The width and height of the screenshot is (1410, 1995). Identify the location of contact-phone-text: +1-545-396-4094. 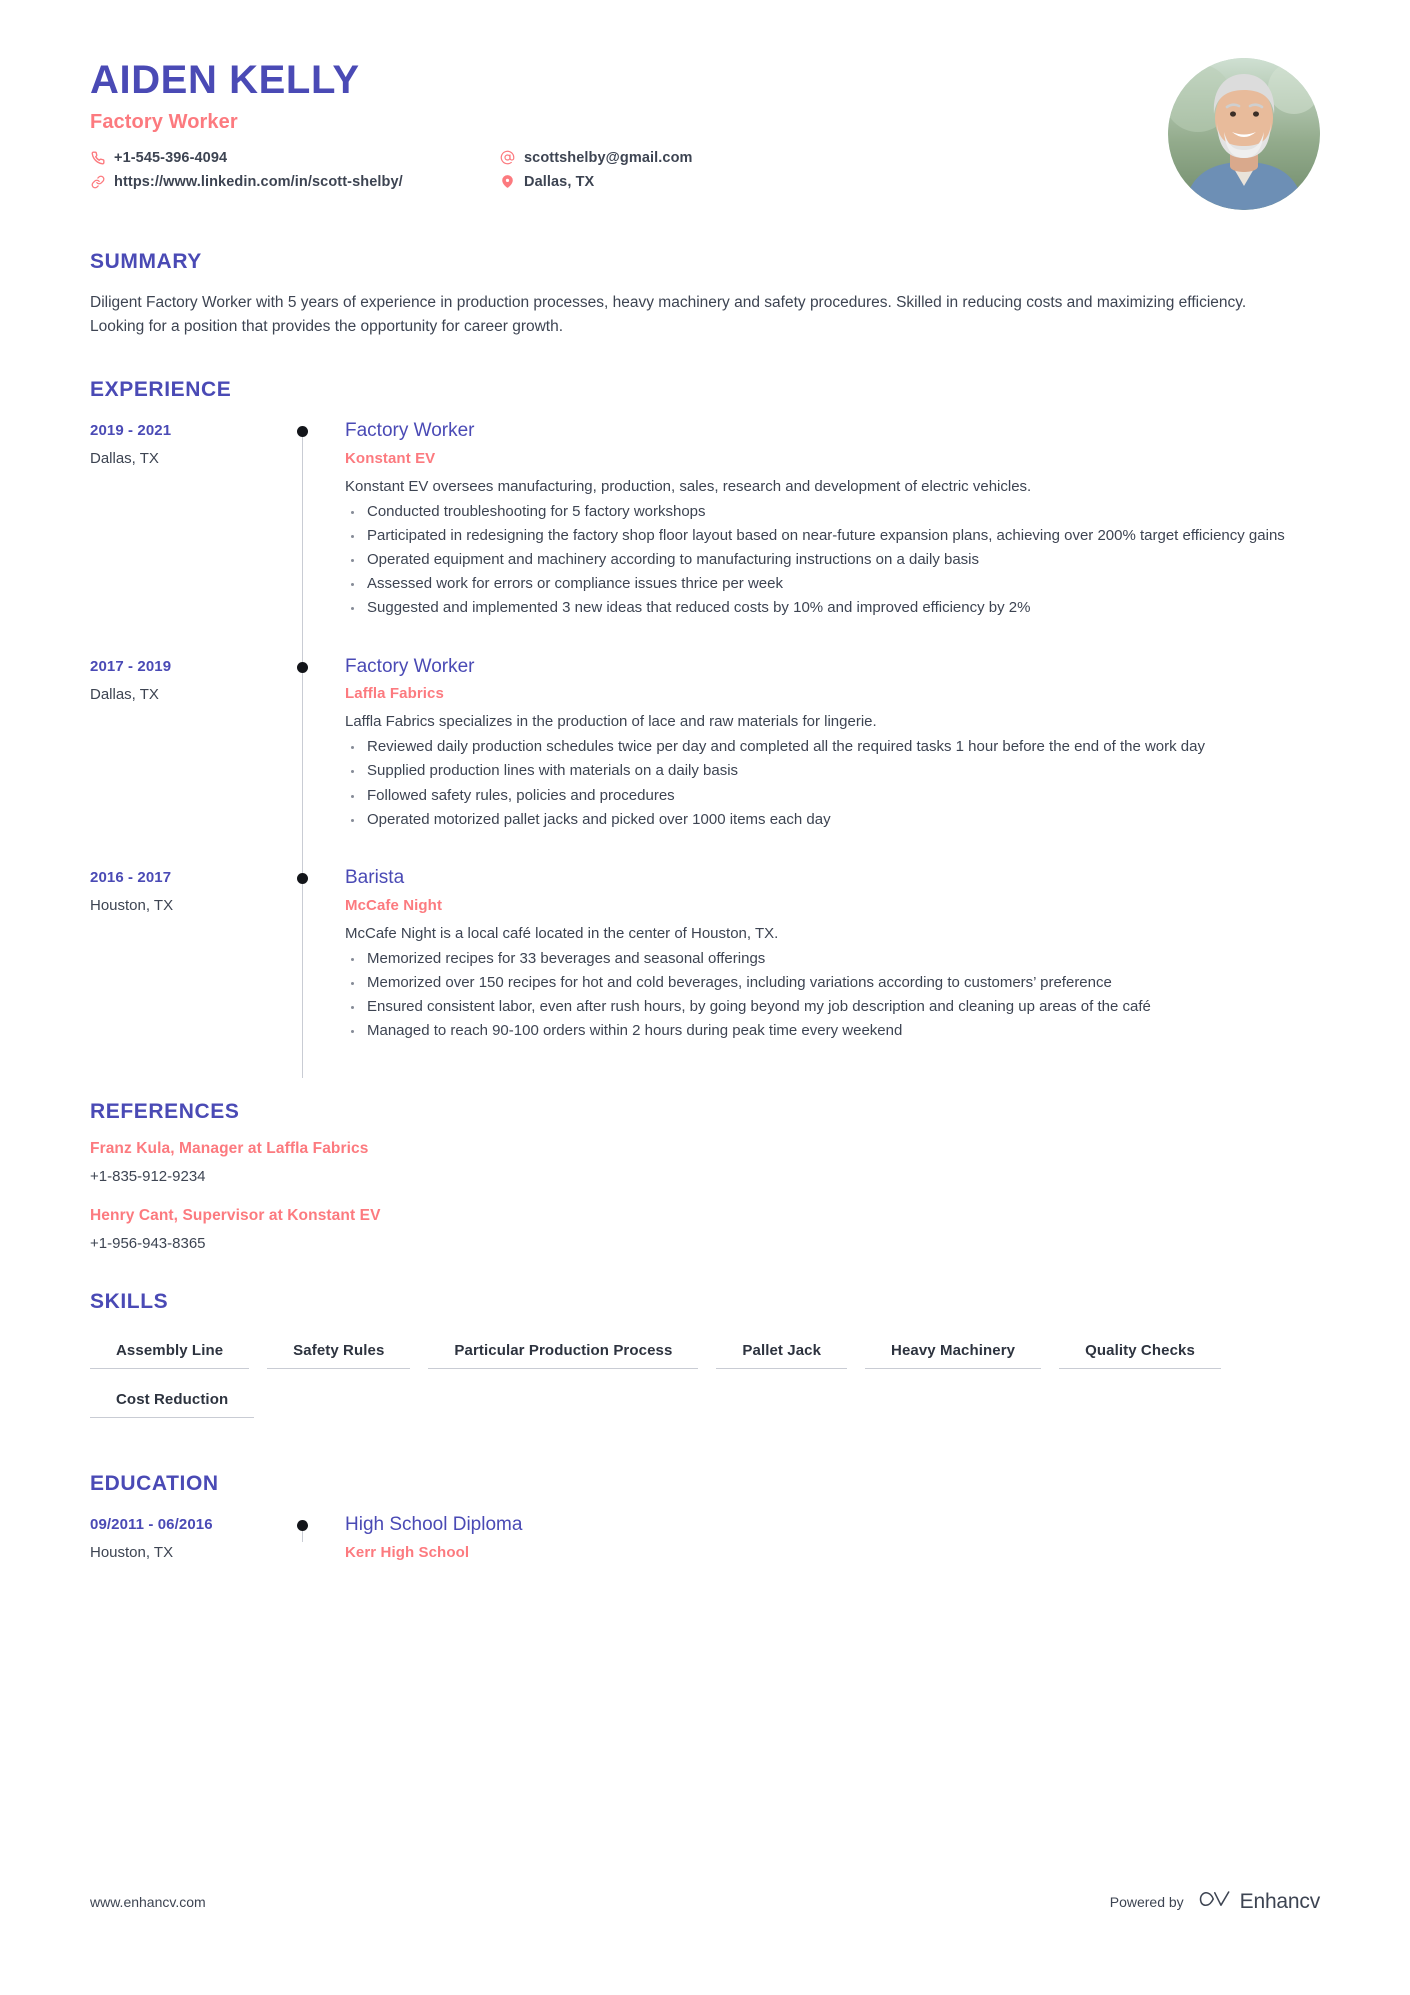
(171, 157).